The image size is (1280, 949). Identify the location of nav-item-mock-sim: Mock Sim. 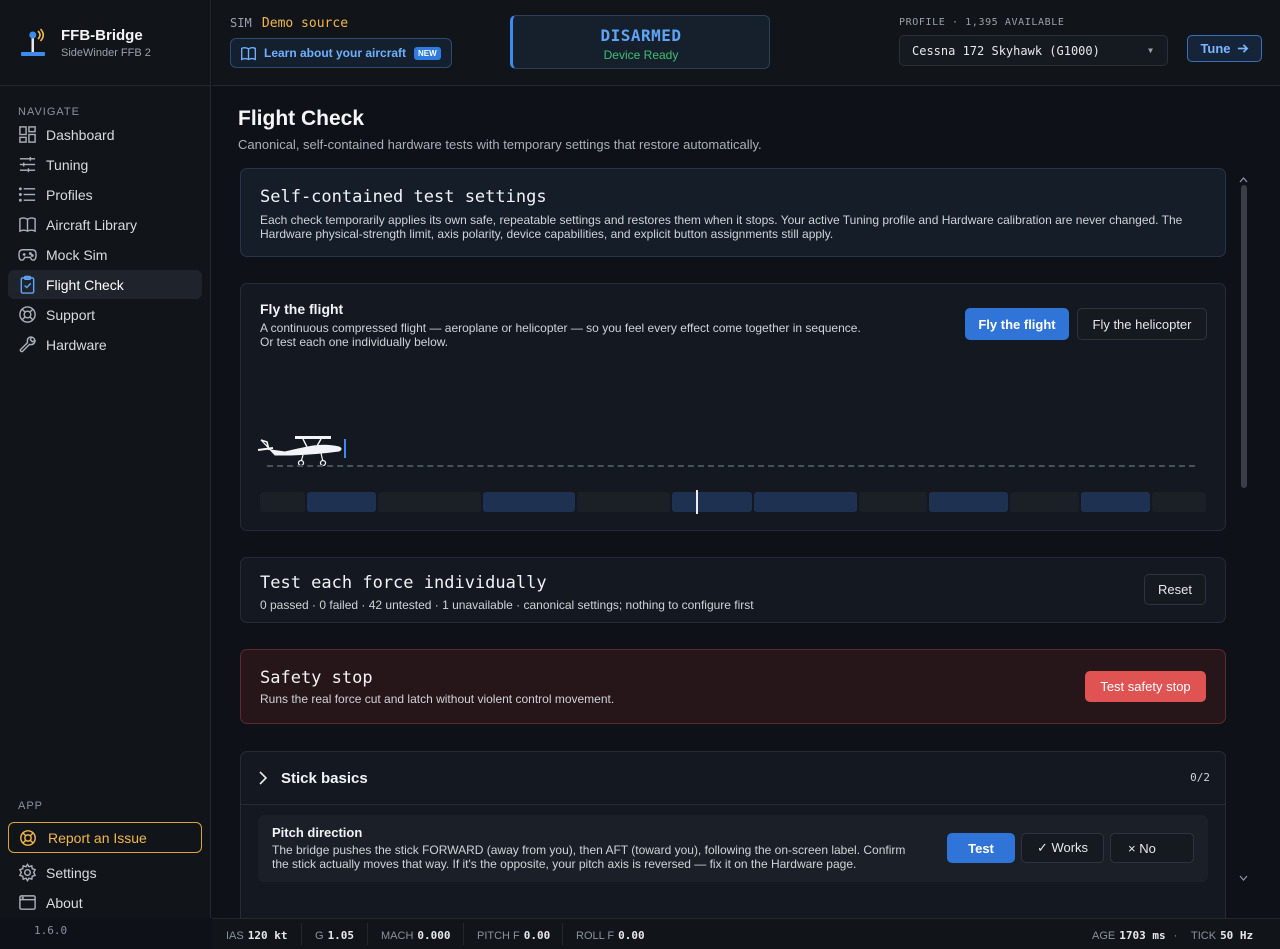
(105, 254).